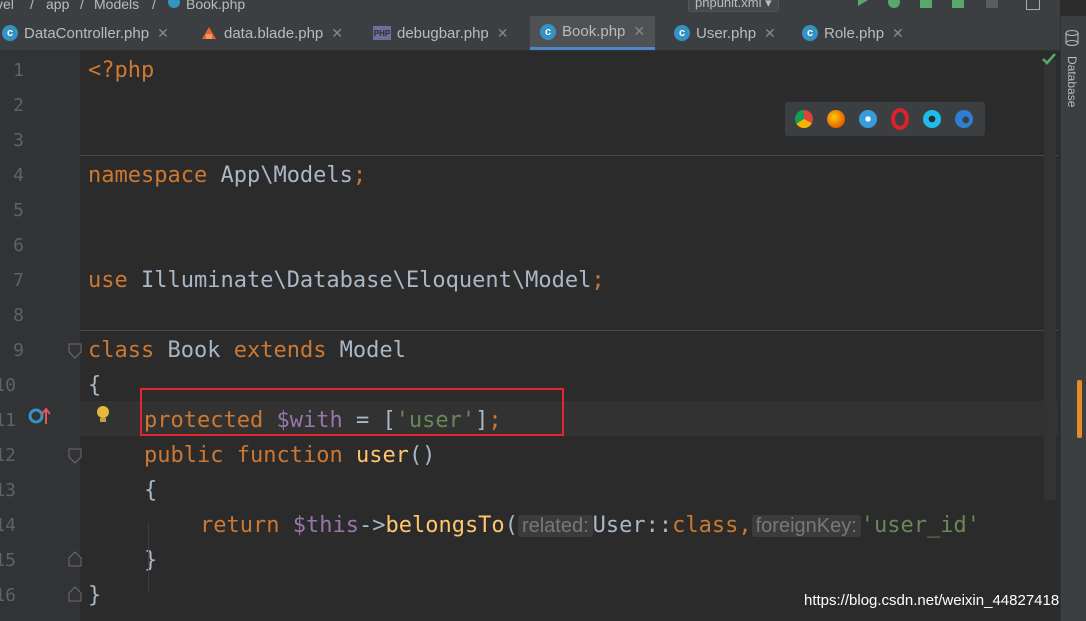  What do you see at coordinates (194, 350) in the screenshot?
I see `class-name: Book` at bounding box center [194, 350].